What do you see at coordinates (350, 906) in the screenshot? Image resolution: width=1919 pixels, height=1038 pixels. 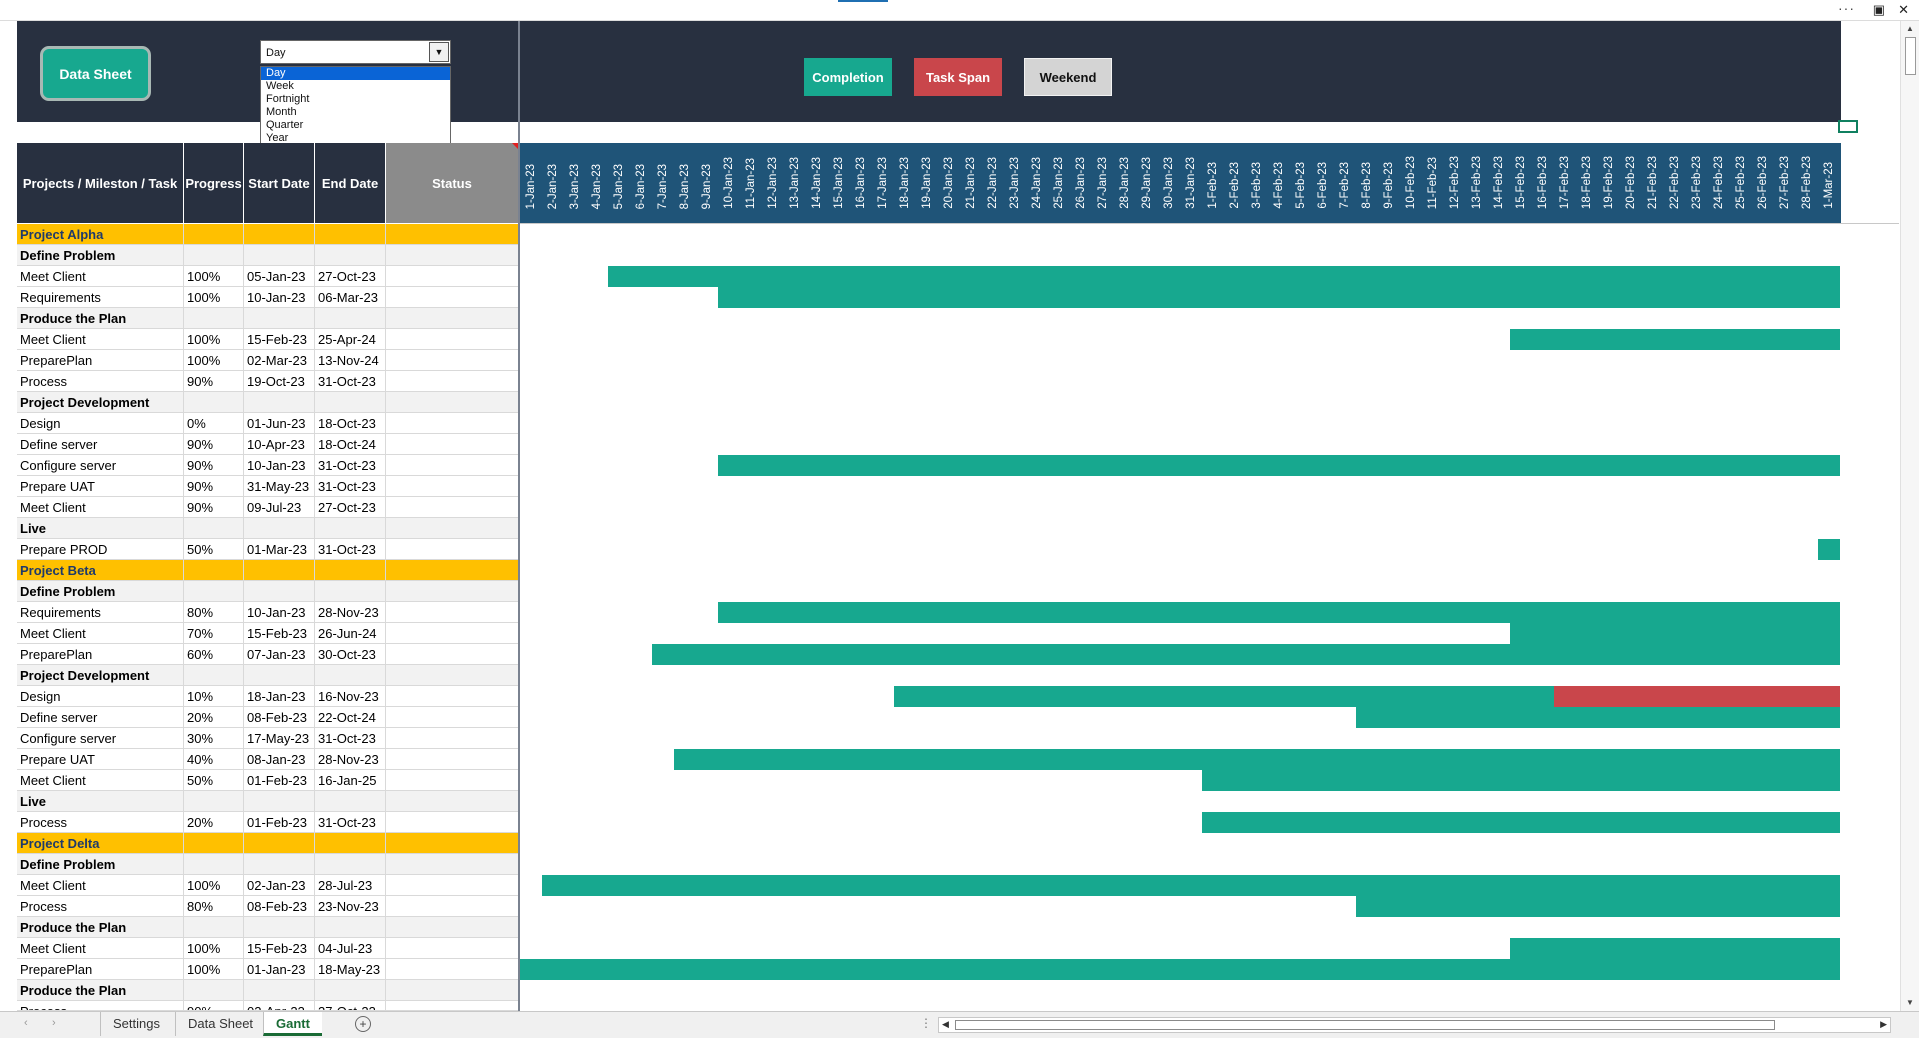 I see `cell-end: 23-Nov-23` at bounding box center [350, 906].